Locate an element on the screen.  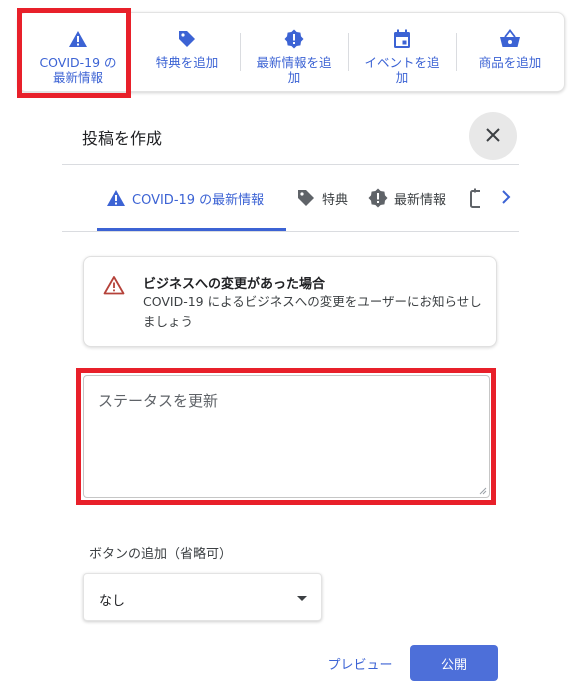
toolbar-item-label: イベントを追 加 is located at coordinates (402, 70).